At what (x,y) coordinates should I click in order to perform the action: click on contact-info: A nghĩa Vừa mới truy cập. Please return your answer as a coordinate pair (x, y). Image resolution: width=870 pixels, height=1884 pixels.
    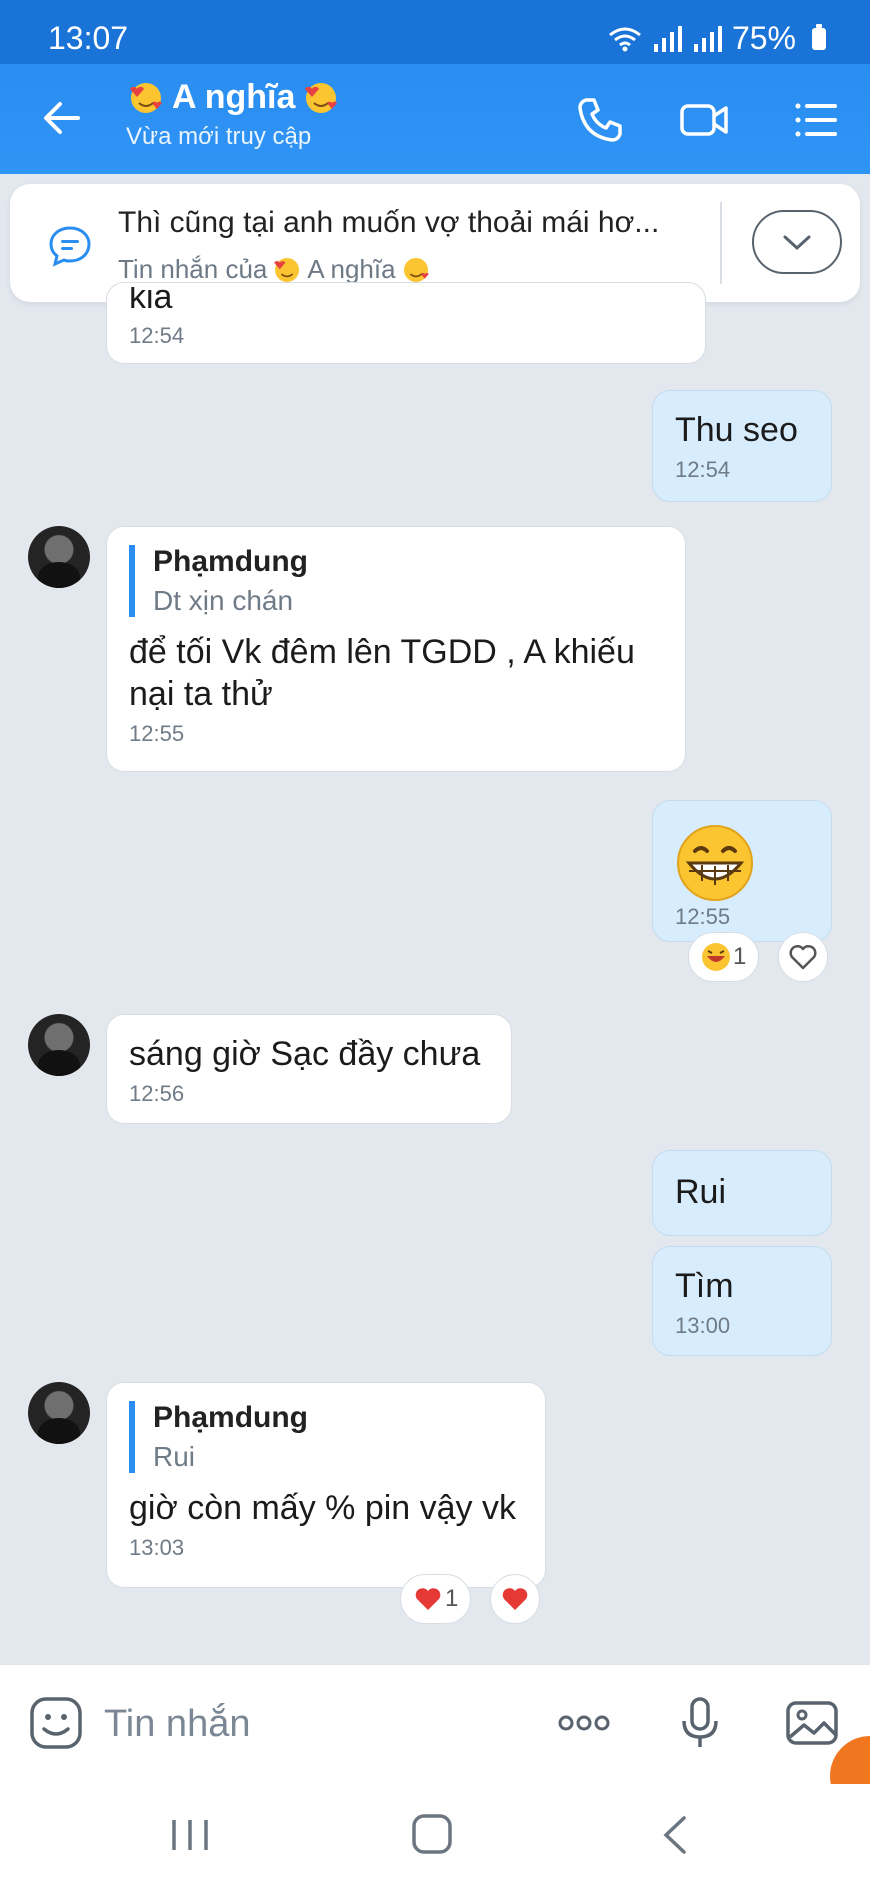
    Looking at the image, I should click on (233, 114).